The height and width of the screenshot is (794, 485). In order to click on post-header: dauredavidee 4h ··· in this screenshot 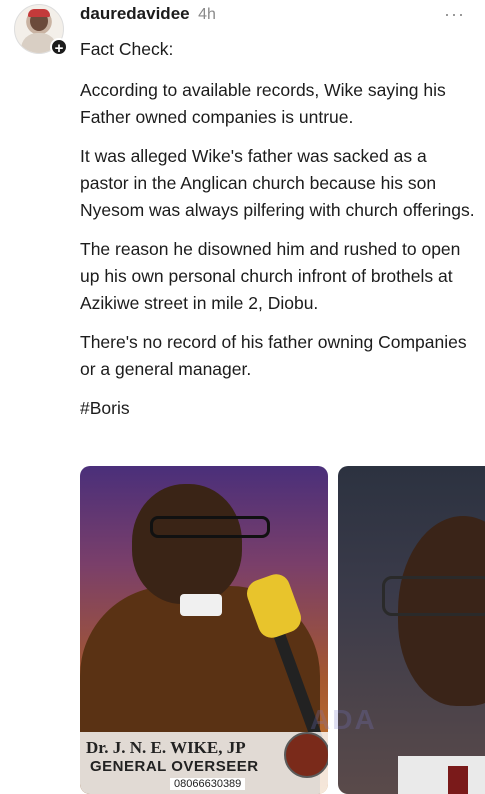, I will do `click(272, 17)`.